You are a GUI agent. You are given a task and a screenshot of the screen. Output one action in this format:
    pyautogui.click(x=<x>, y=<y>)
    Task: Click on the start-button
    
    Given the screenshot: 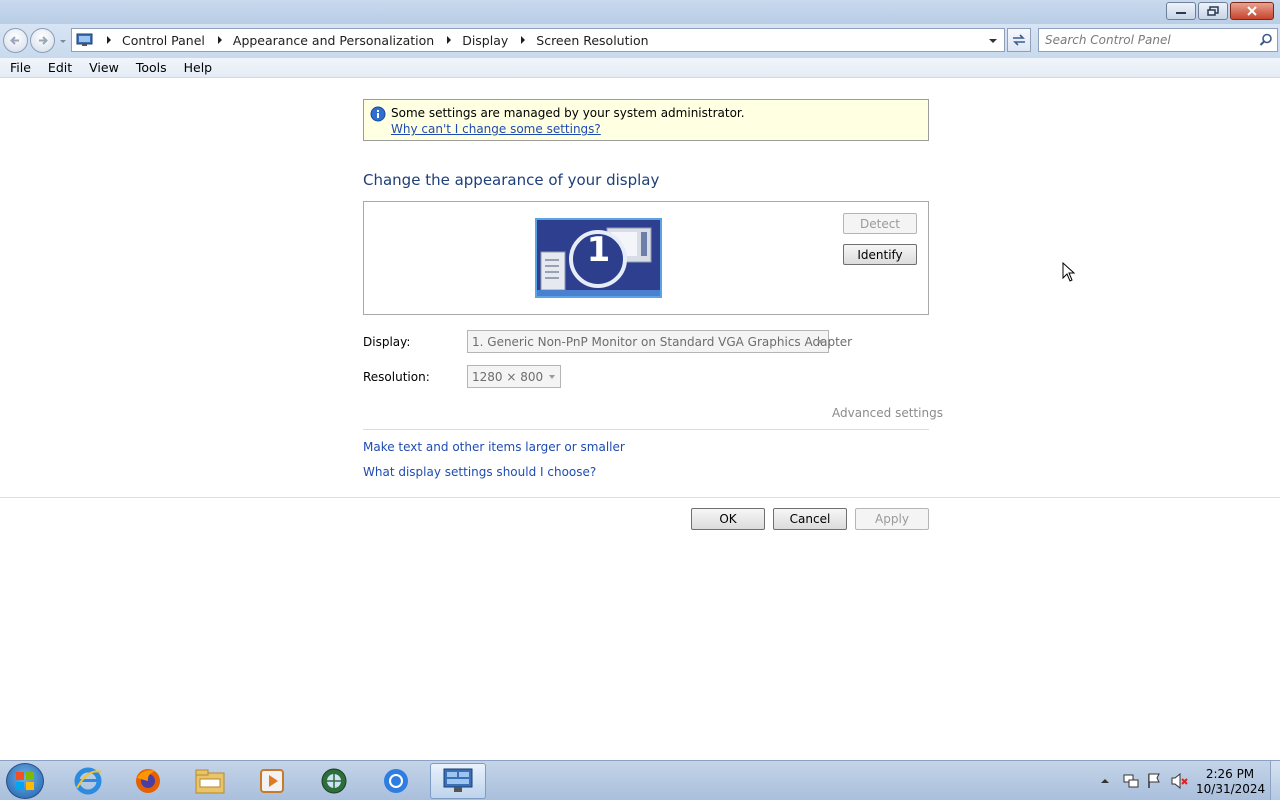 What is the action you would take?
    pyautogui.click(x=25, y=781)
    